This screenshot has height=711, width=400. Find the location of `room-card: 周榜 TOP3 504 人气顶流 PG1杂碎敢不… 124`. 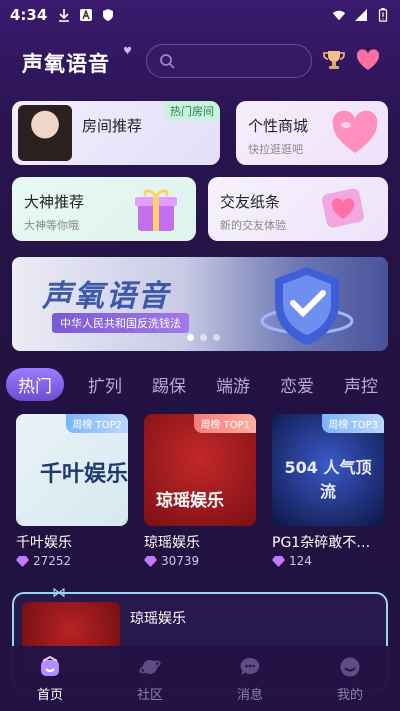

room-card: 周榜 TOP3 504 人气顶流 PG1杂碎敢不… 124 is located at coordinates (328, 491).